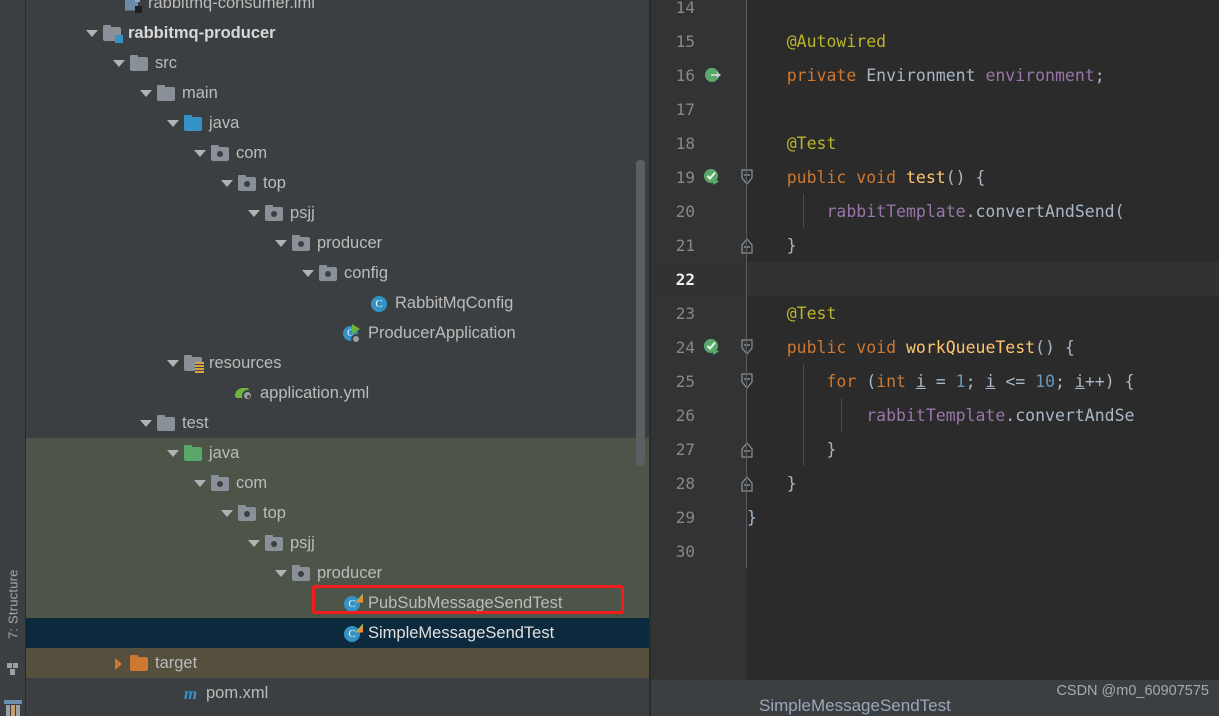  What do you see at coordinates (935, 143) in the screenshot?
I see `code-line-18: 18 @Test` at bounding box center [935, 143].